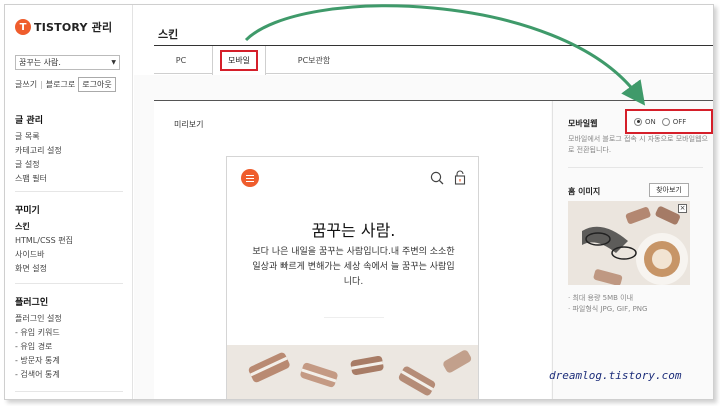 The height and width of the screenshot is (406, 720). What do you see at coordinates (26, 84) in the screenshot?
I see `write-link: 글쓰기` at bounding box center [26, 84].